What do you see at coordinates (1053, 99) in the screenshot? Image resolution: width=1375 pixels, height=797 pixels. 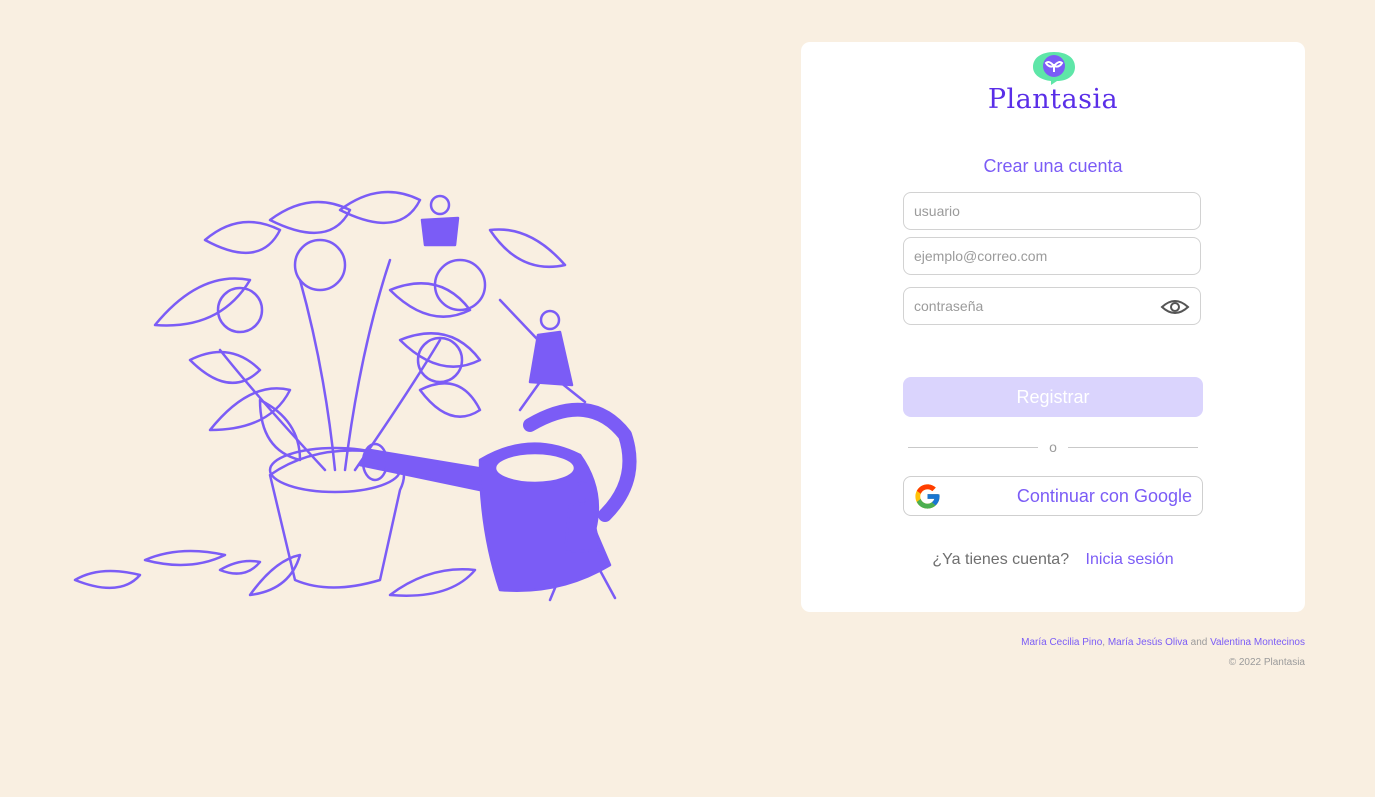 I see `brand-name: Plantasia` at bounding box center [1053, 99].